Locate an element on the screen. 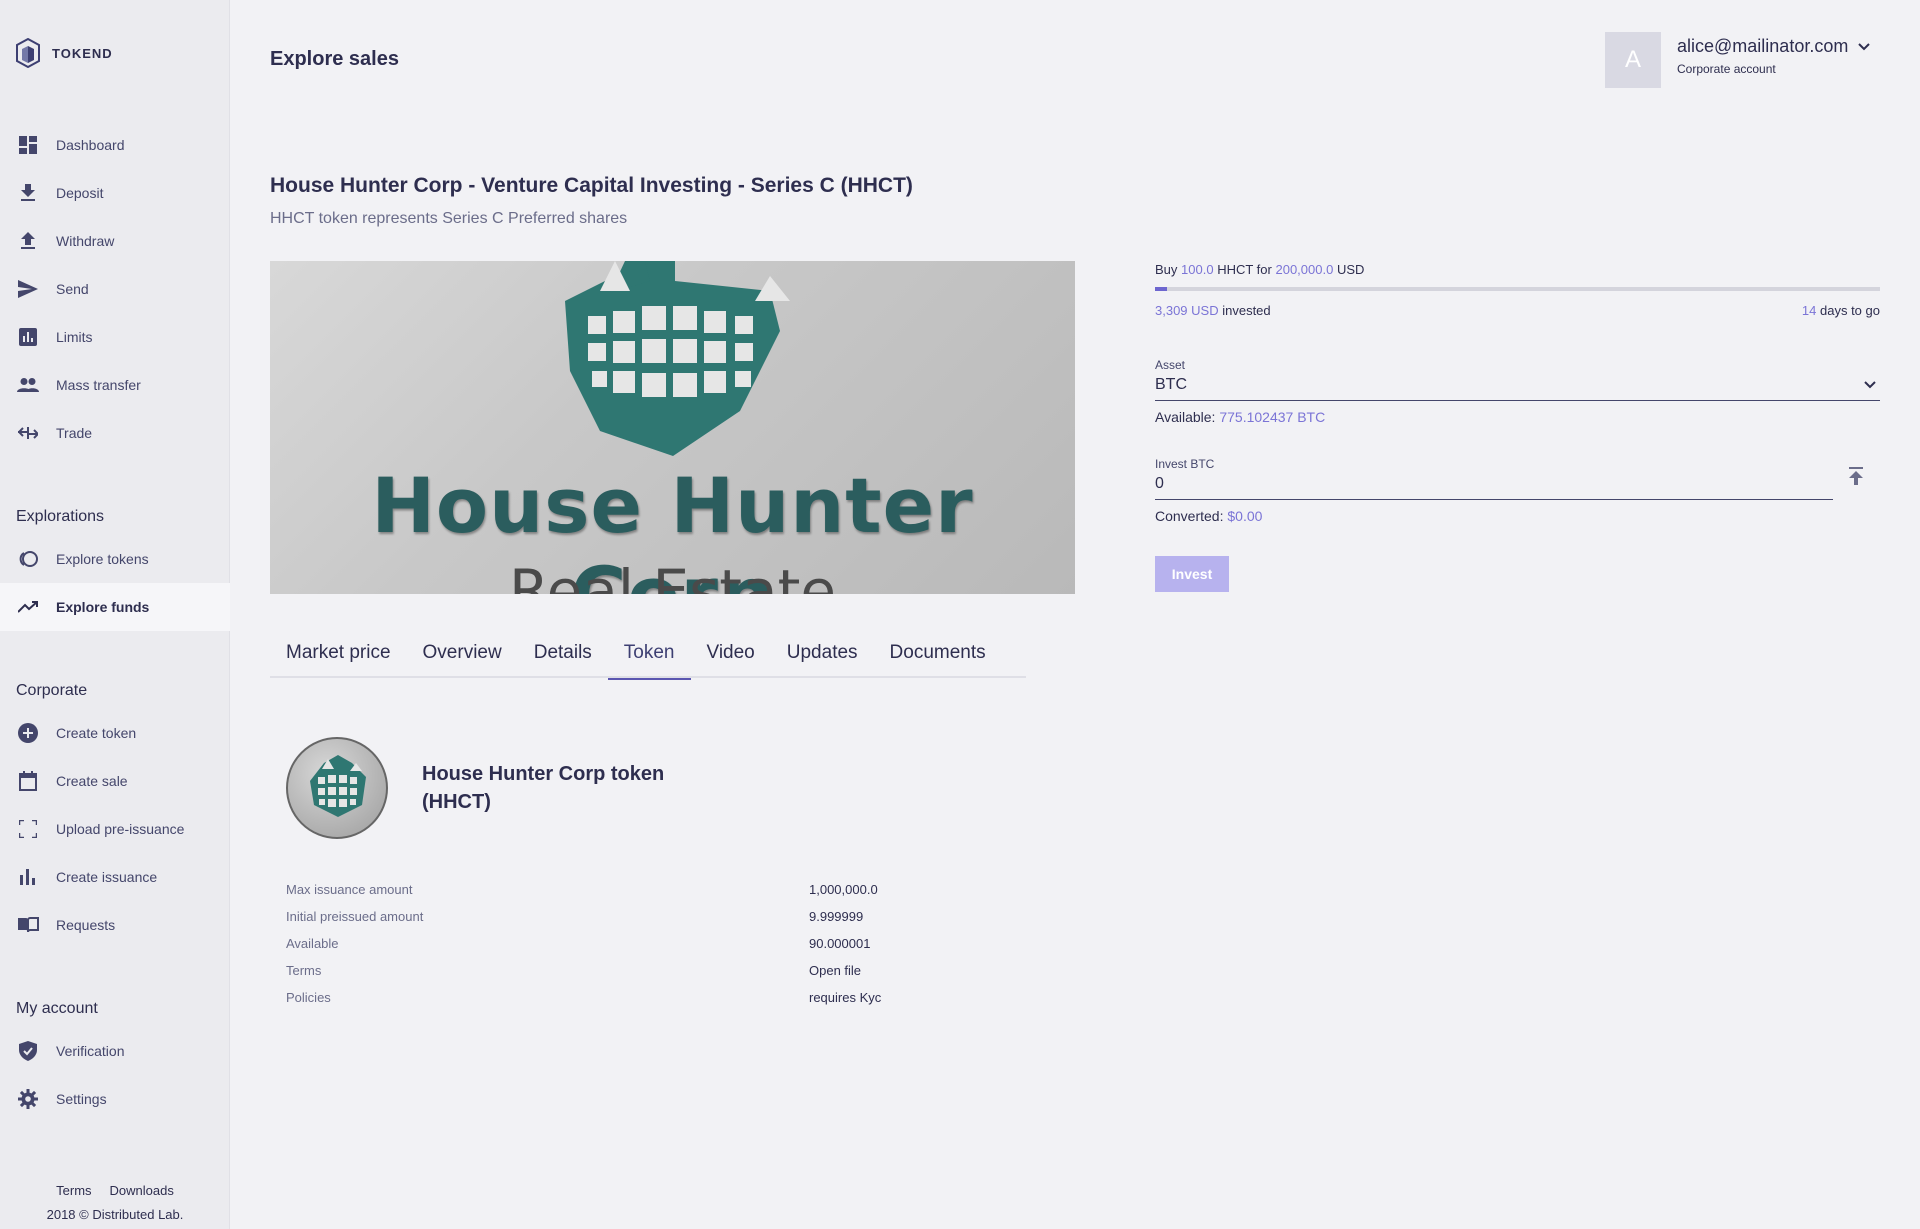  people-icon is located at coordinates (28, 385).